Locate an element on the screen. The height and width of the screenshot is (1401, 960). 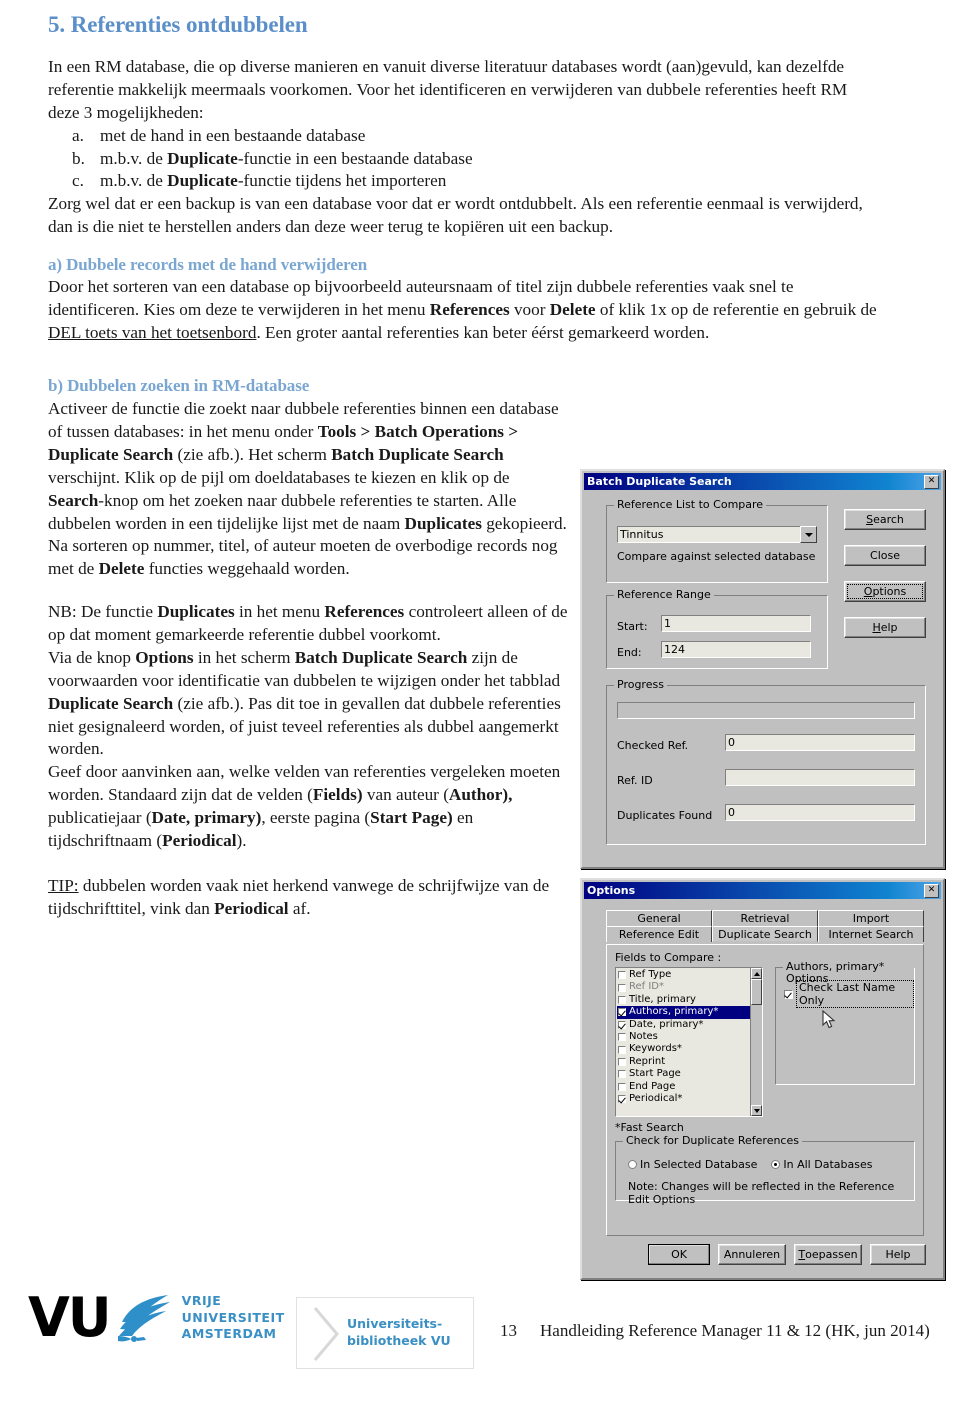
scroll-thumb is located at coordinates (756, 992).